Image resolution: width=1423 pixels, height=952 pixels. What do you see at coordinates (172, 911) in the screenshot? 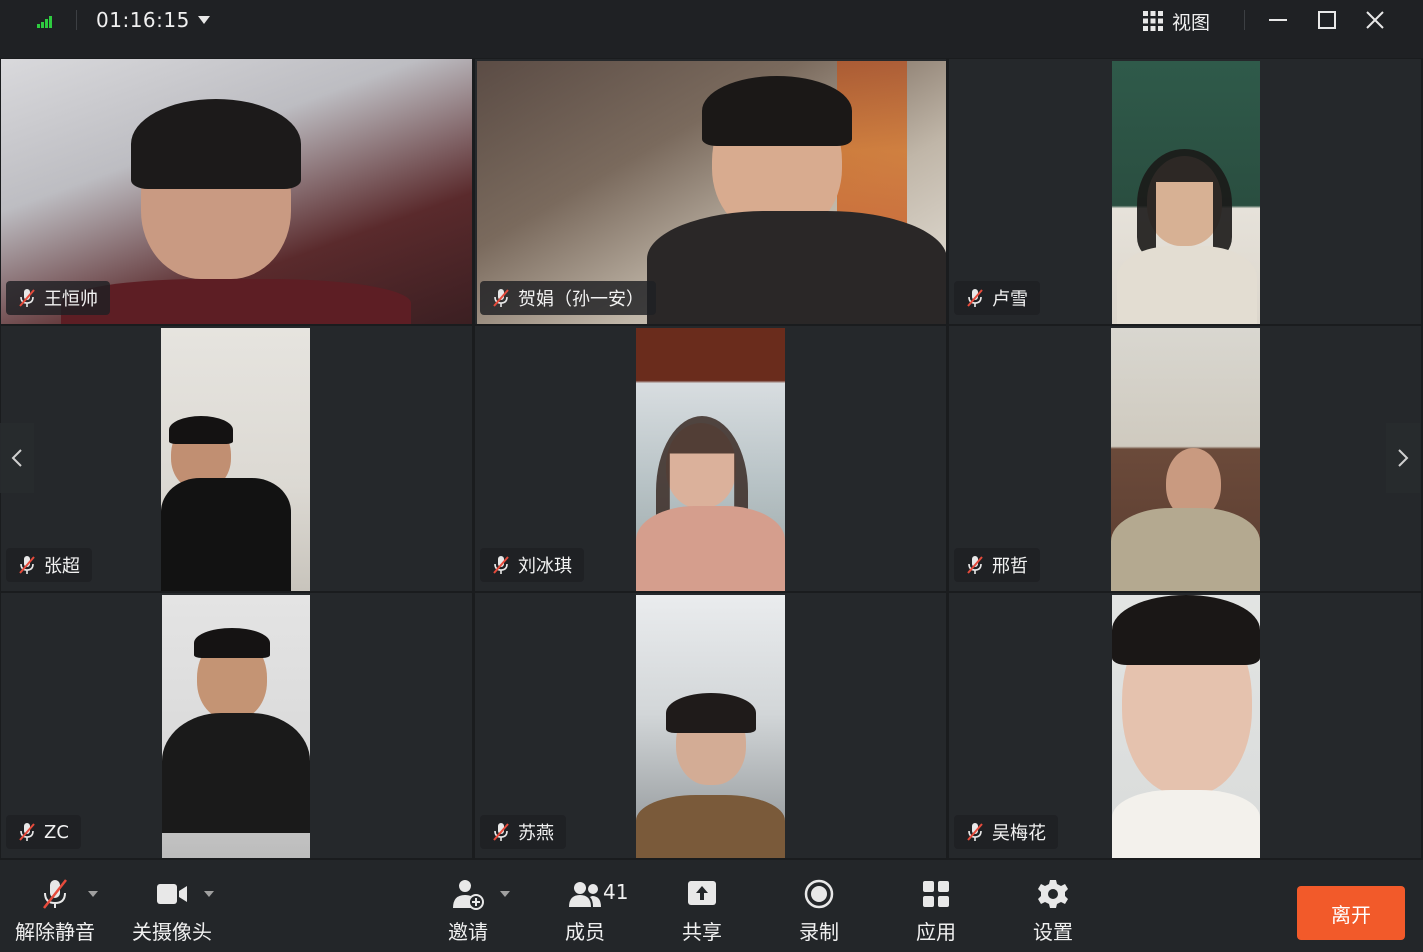
I see `camera-button: 关摄像头` at bounding box center [172, 911].